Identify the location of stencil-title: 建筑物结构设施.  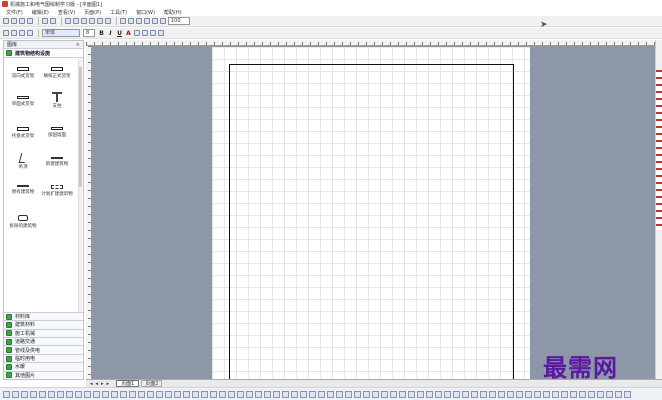
(43, 53).